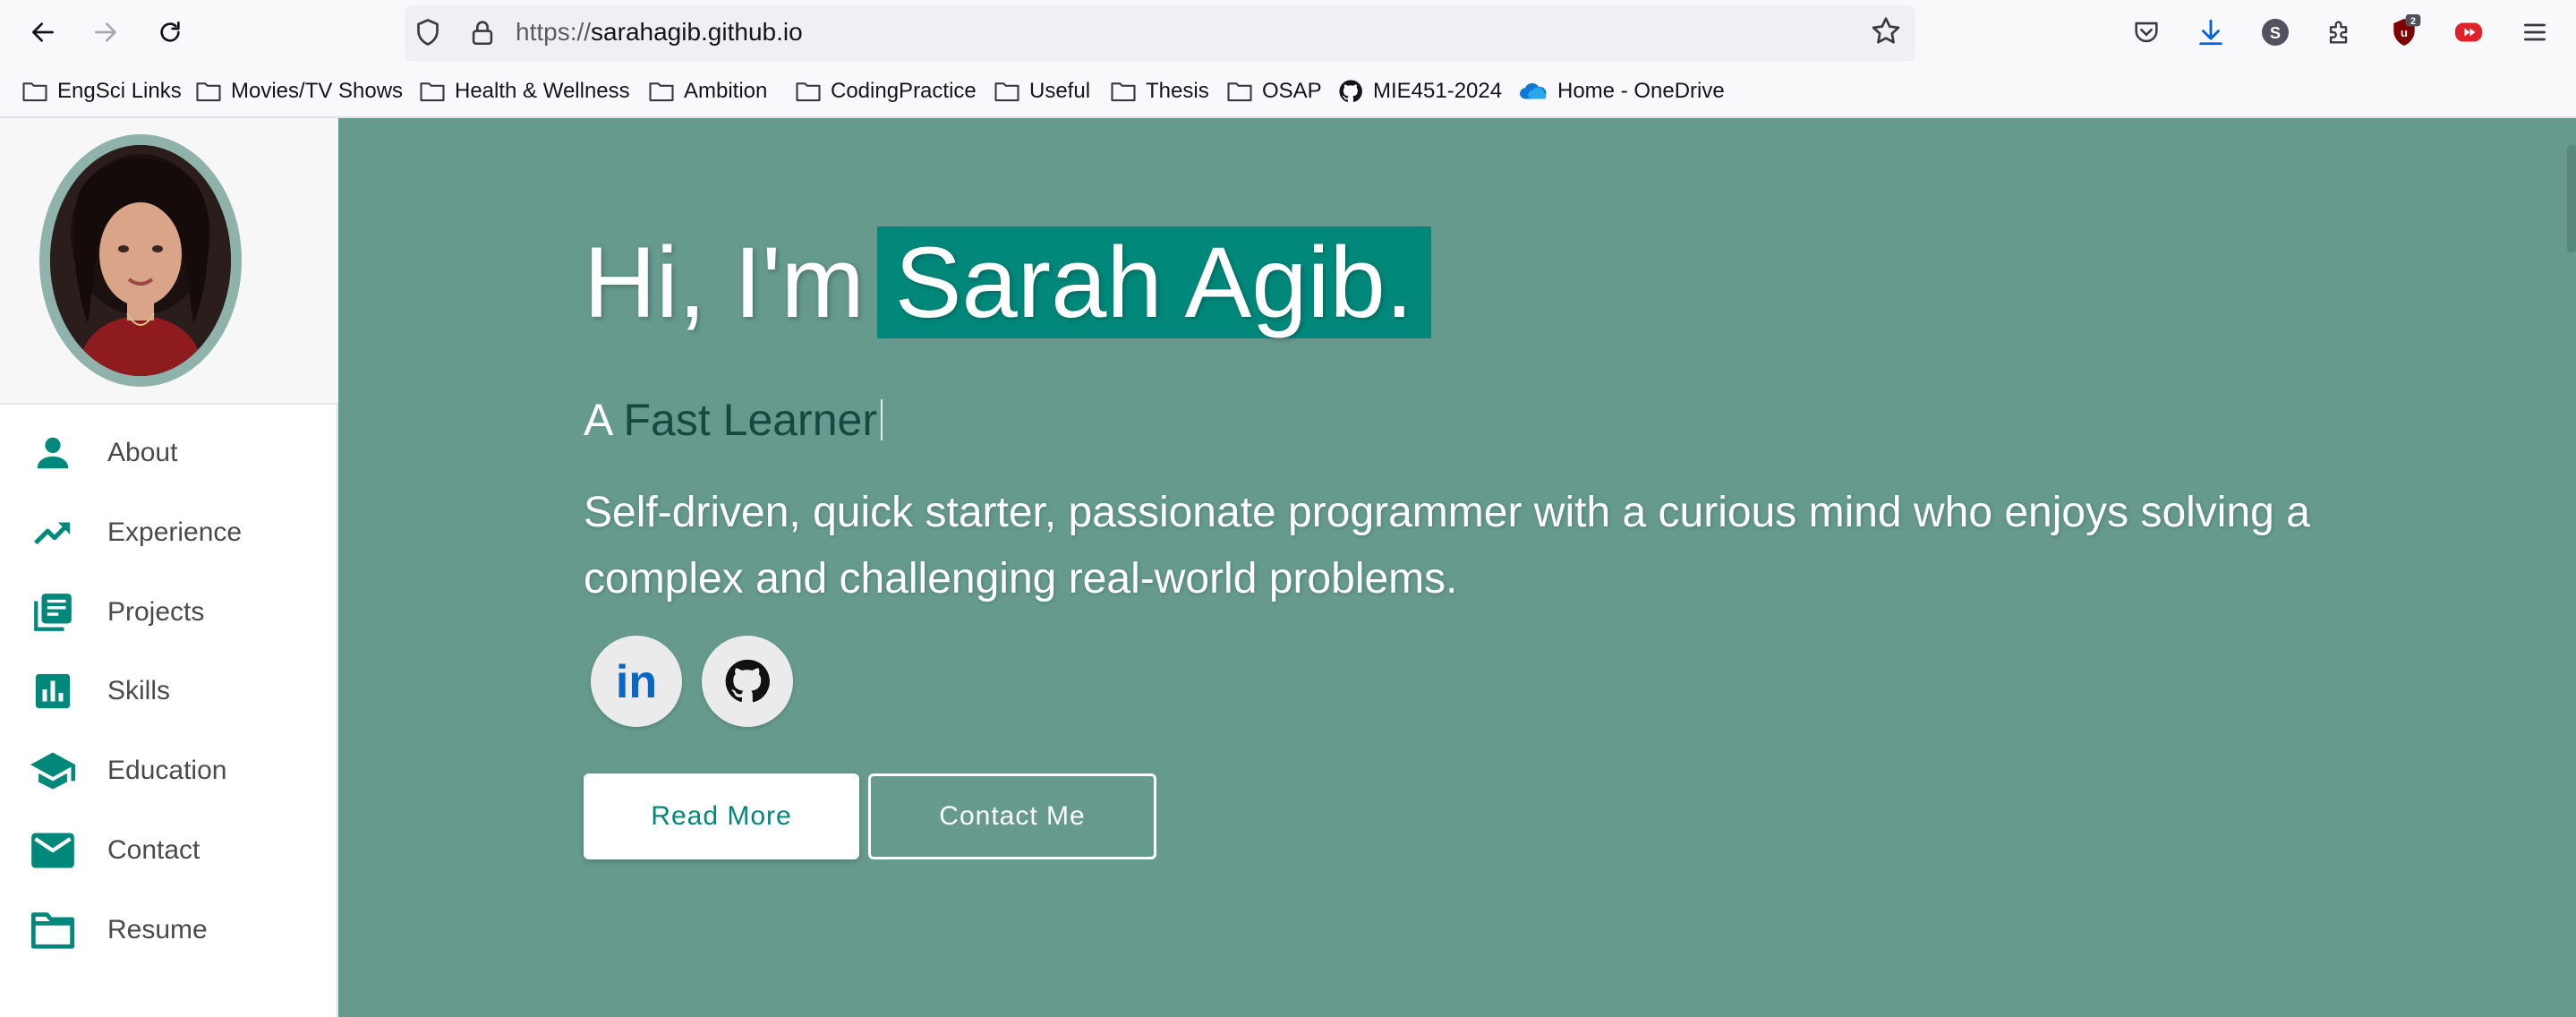 This screenshot has height=1017, width=2576. I want to click on sidebar-item-experience: Experience, so click(169, 532).